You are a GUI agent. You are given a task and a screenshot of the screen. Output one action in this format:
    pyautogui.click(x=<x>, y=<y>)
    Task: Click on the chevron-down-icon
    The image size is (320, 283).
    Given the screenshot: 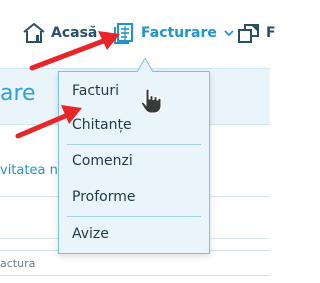 What is the action you would take?
    pyautogui.click(x=229, y=33)
    